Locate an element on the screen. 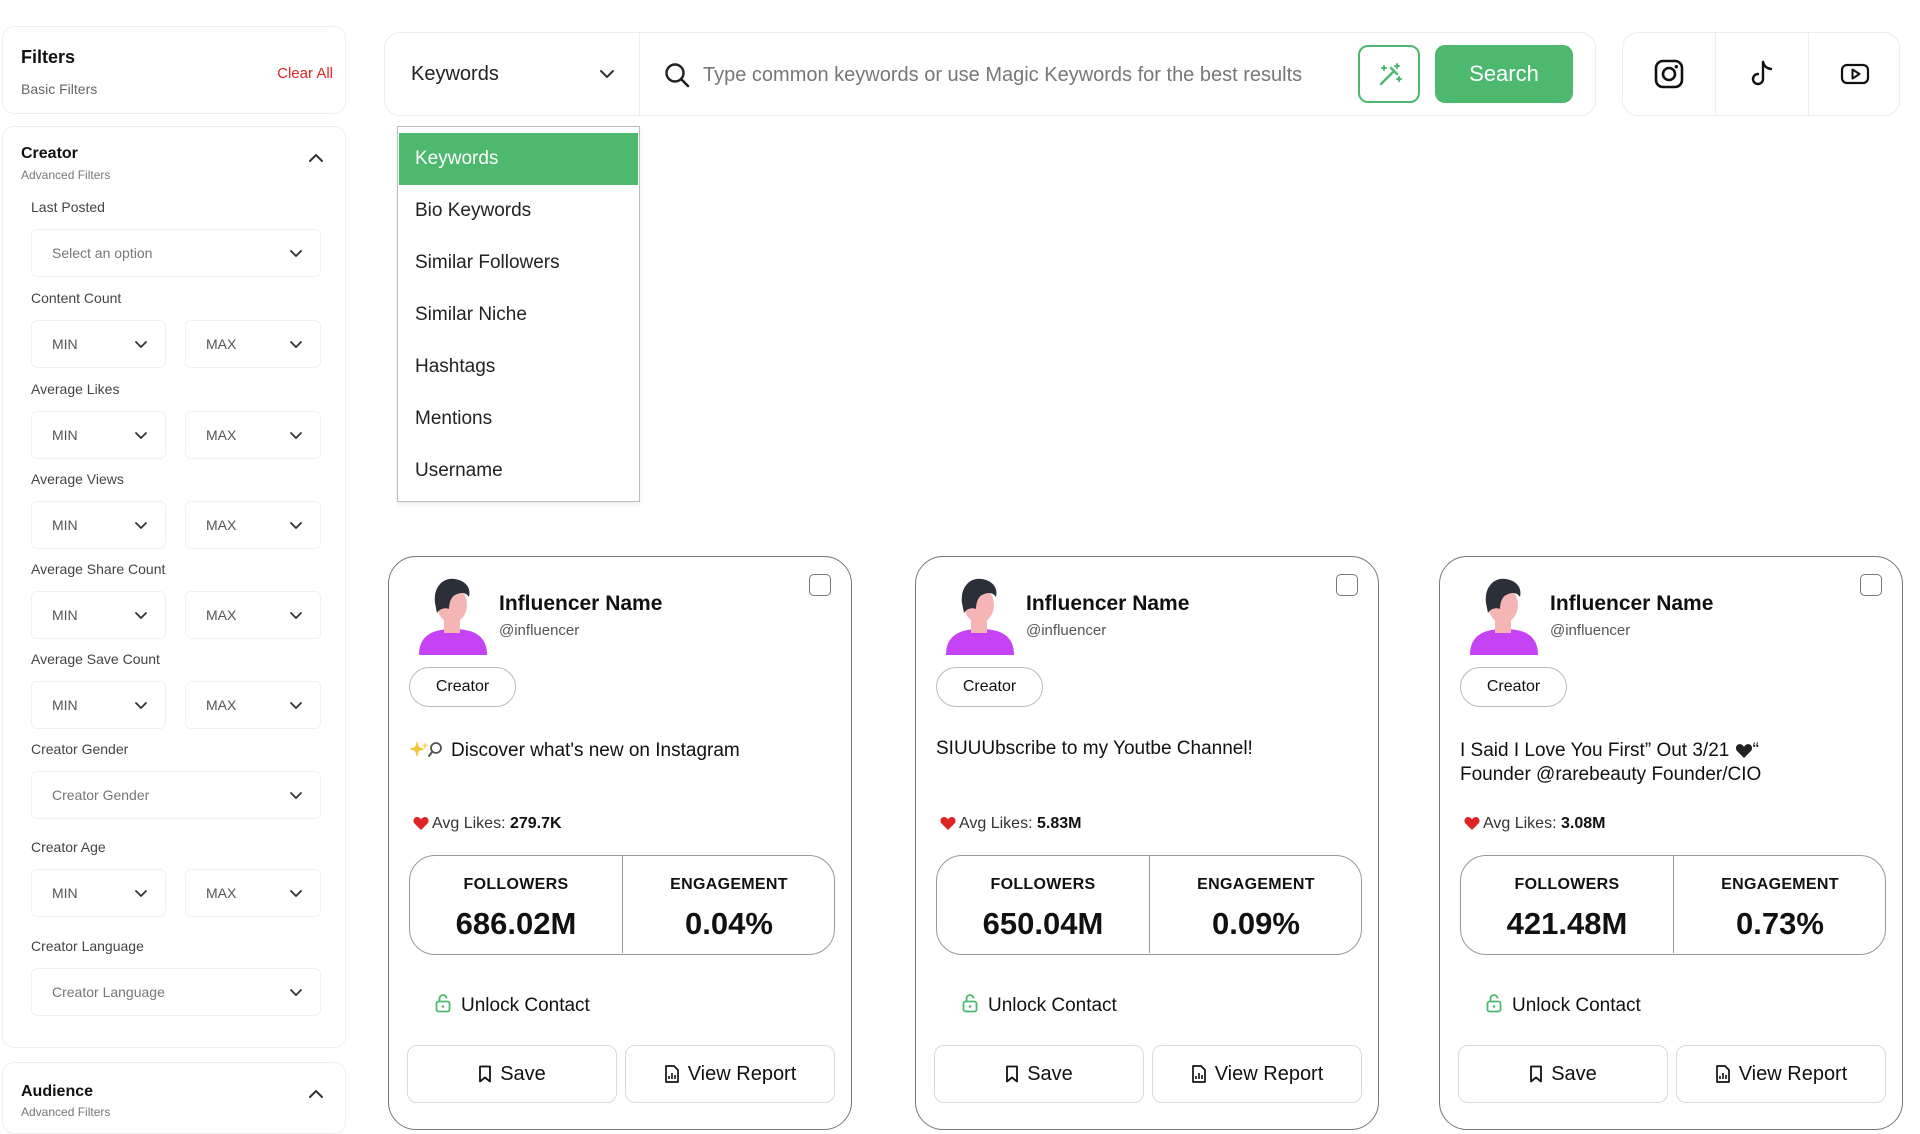 This screenshot has width=1920, height=1134. creator-language-select: Creator Language is located at coordinates (176, 992).